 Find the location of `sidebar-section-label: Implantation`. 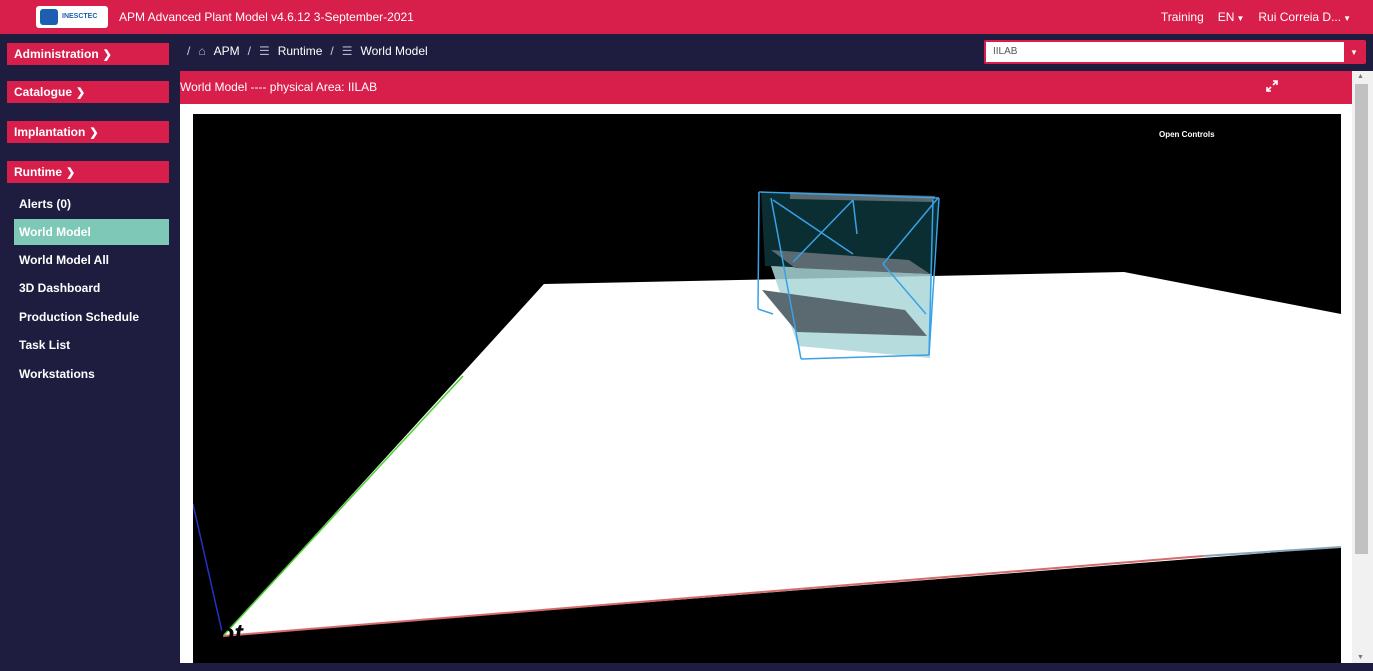

sidebar-section-label: Implantation is located at coordinates (50, 132).